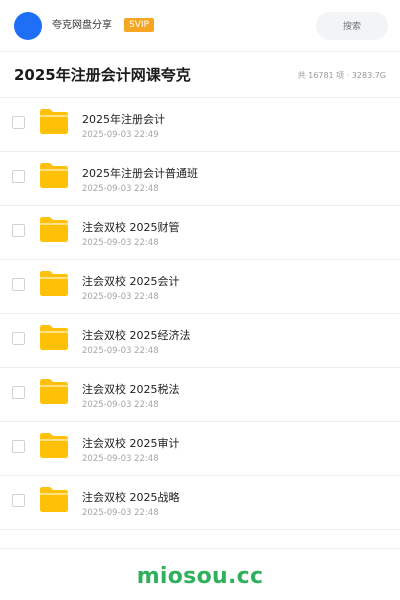  What do you see at coordinates (131, 227) in the screenshot?
I see `file-name: 注会双校 2025财管` at bounding box center [131, 227].